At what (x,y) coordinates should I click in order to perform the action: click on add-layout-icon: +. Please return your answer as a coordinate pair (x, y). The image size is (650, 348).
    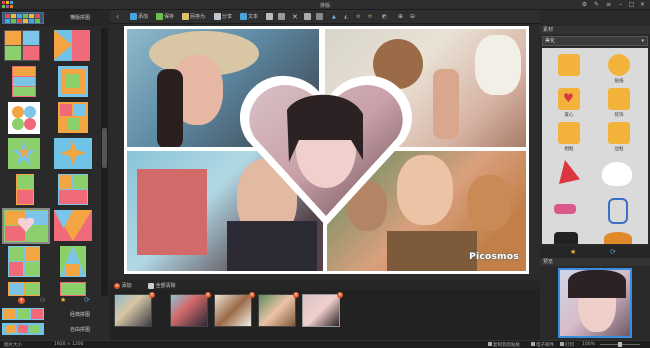
    Looking at the image, I should click on (21, 300).